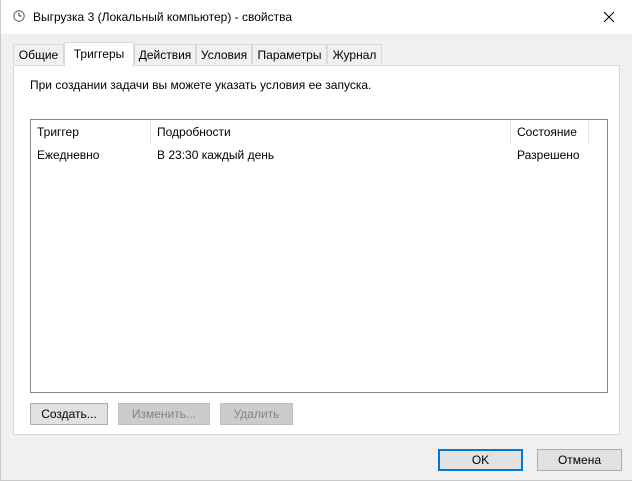 The width and height of the screenshot is (632, 481). Describe the element at coordinates (256, 414) in the screenshot. I see `delete-button: Удалить` at that location.